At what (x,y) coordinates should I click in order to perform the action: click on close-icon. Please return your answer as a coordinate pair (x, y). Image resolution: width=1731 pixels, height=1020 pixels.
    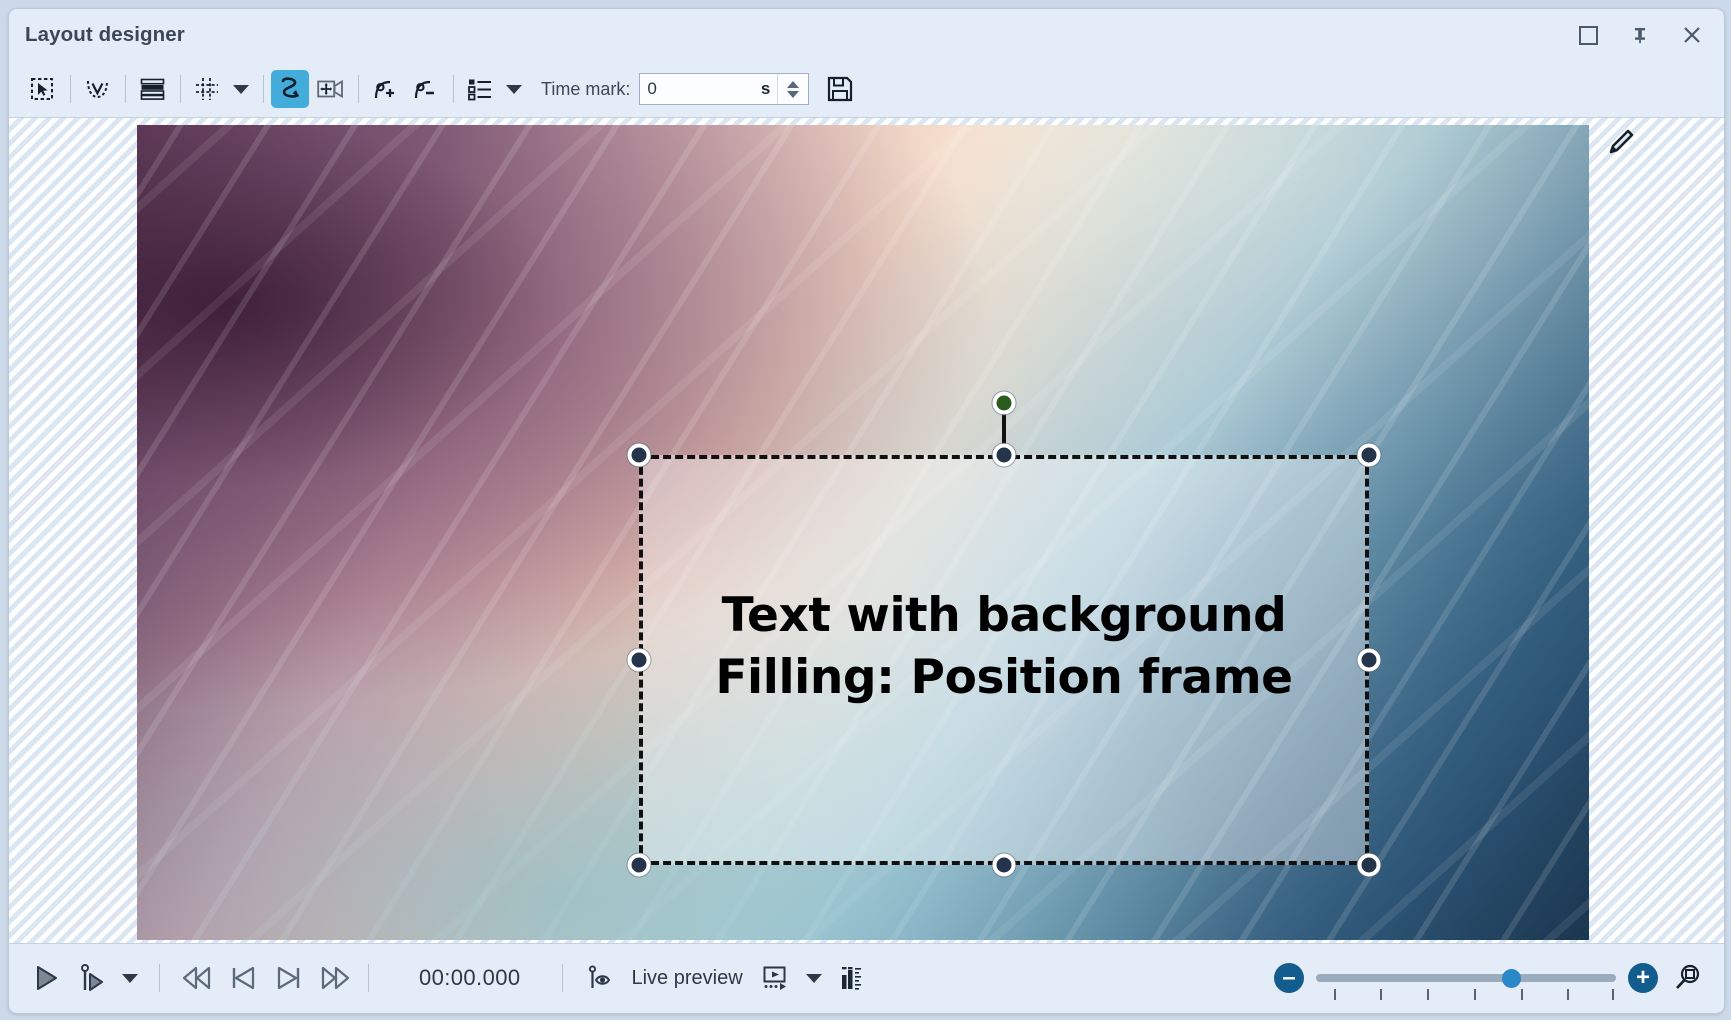
    Looking at the image, I should click on (1692, 35).